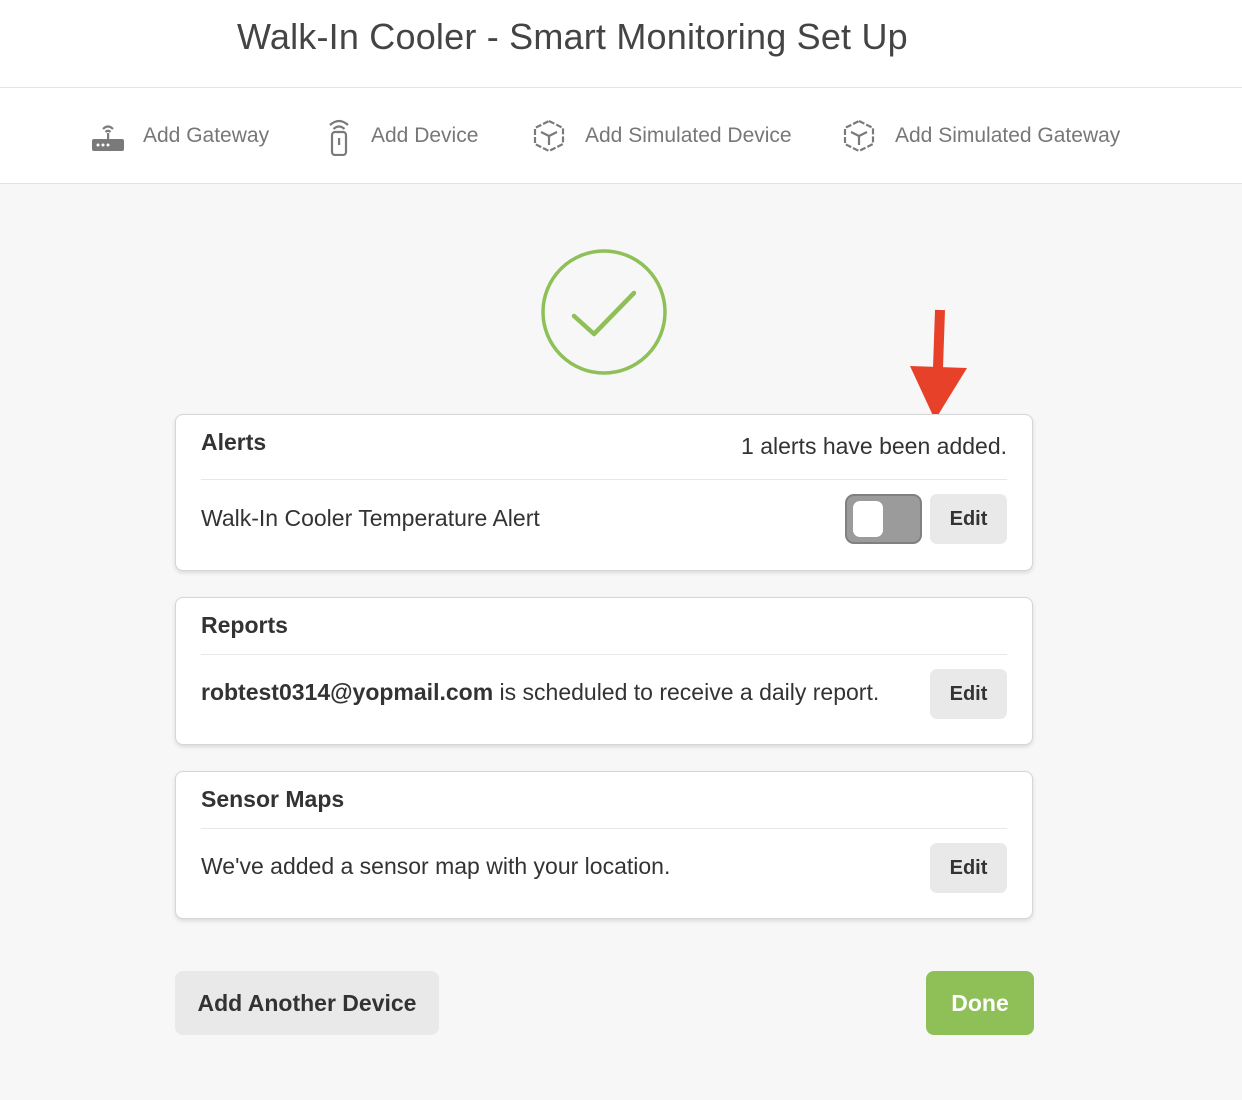 The height and width of the screenshot is (1100, 1242). I want to click on add-device-button: Add Device, so click(401, 136).